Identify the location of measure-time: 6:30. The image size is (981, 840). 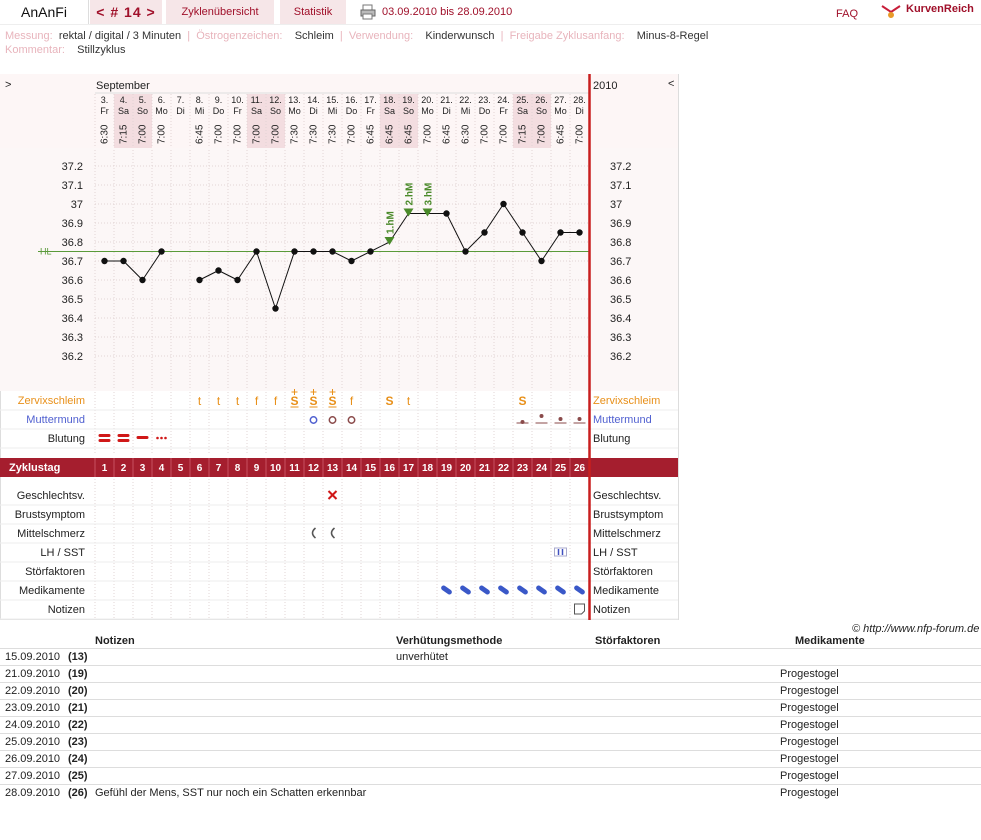
(105, 134).